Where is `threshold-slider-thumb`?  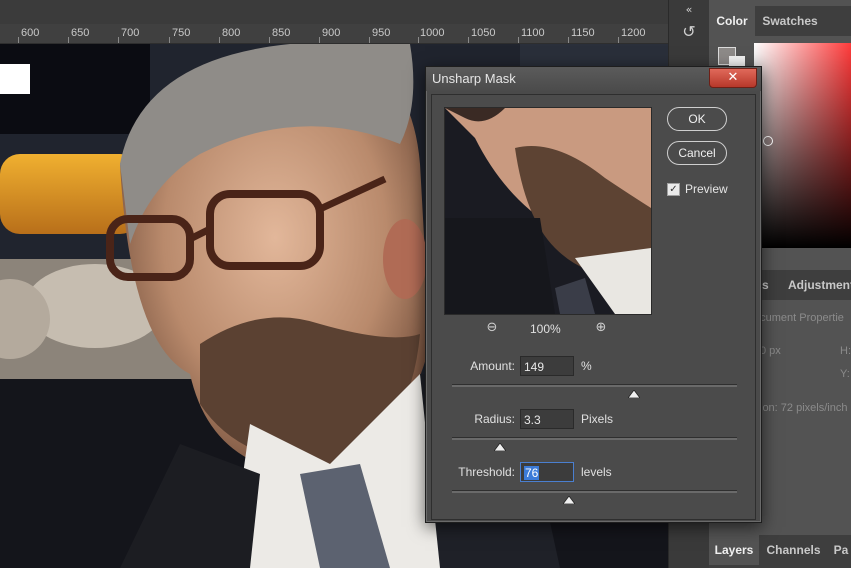
threshold-slider-thumb is located at coordinates (568, 500).